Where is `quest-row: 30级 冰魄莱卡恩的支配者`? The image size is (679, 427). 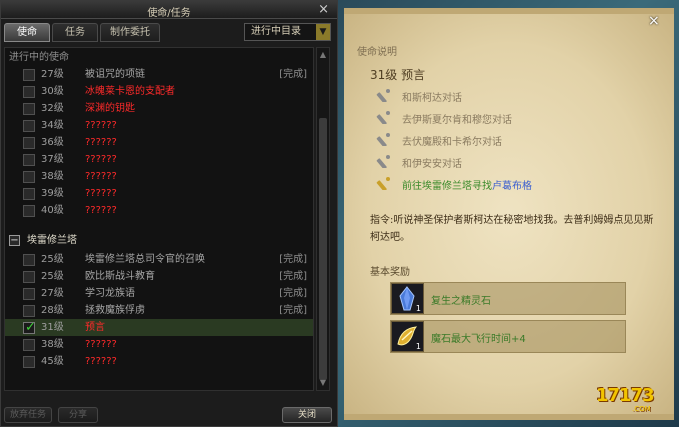 quest-row: 30级 冰魄莱卡恩的支配者 is located at coordinates (159, 91).